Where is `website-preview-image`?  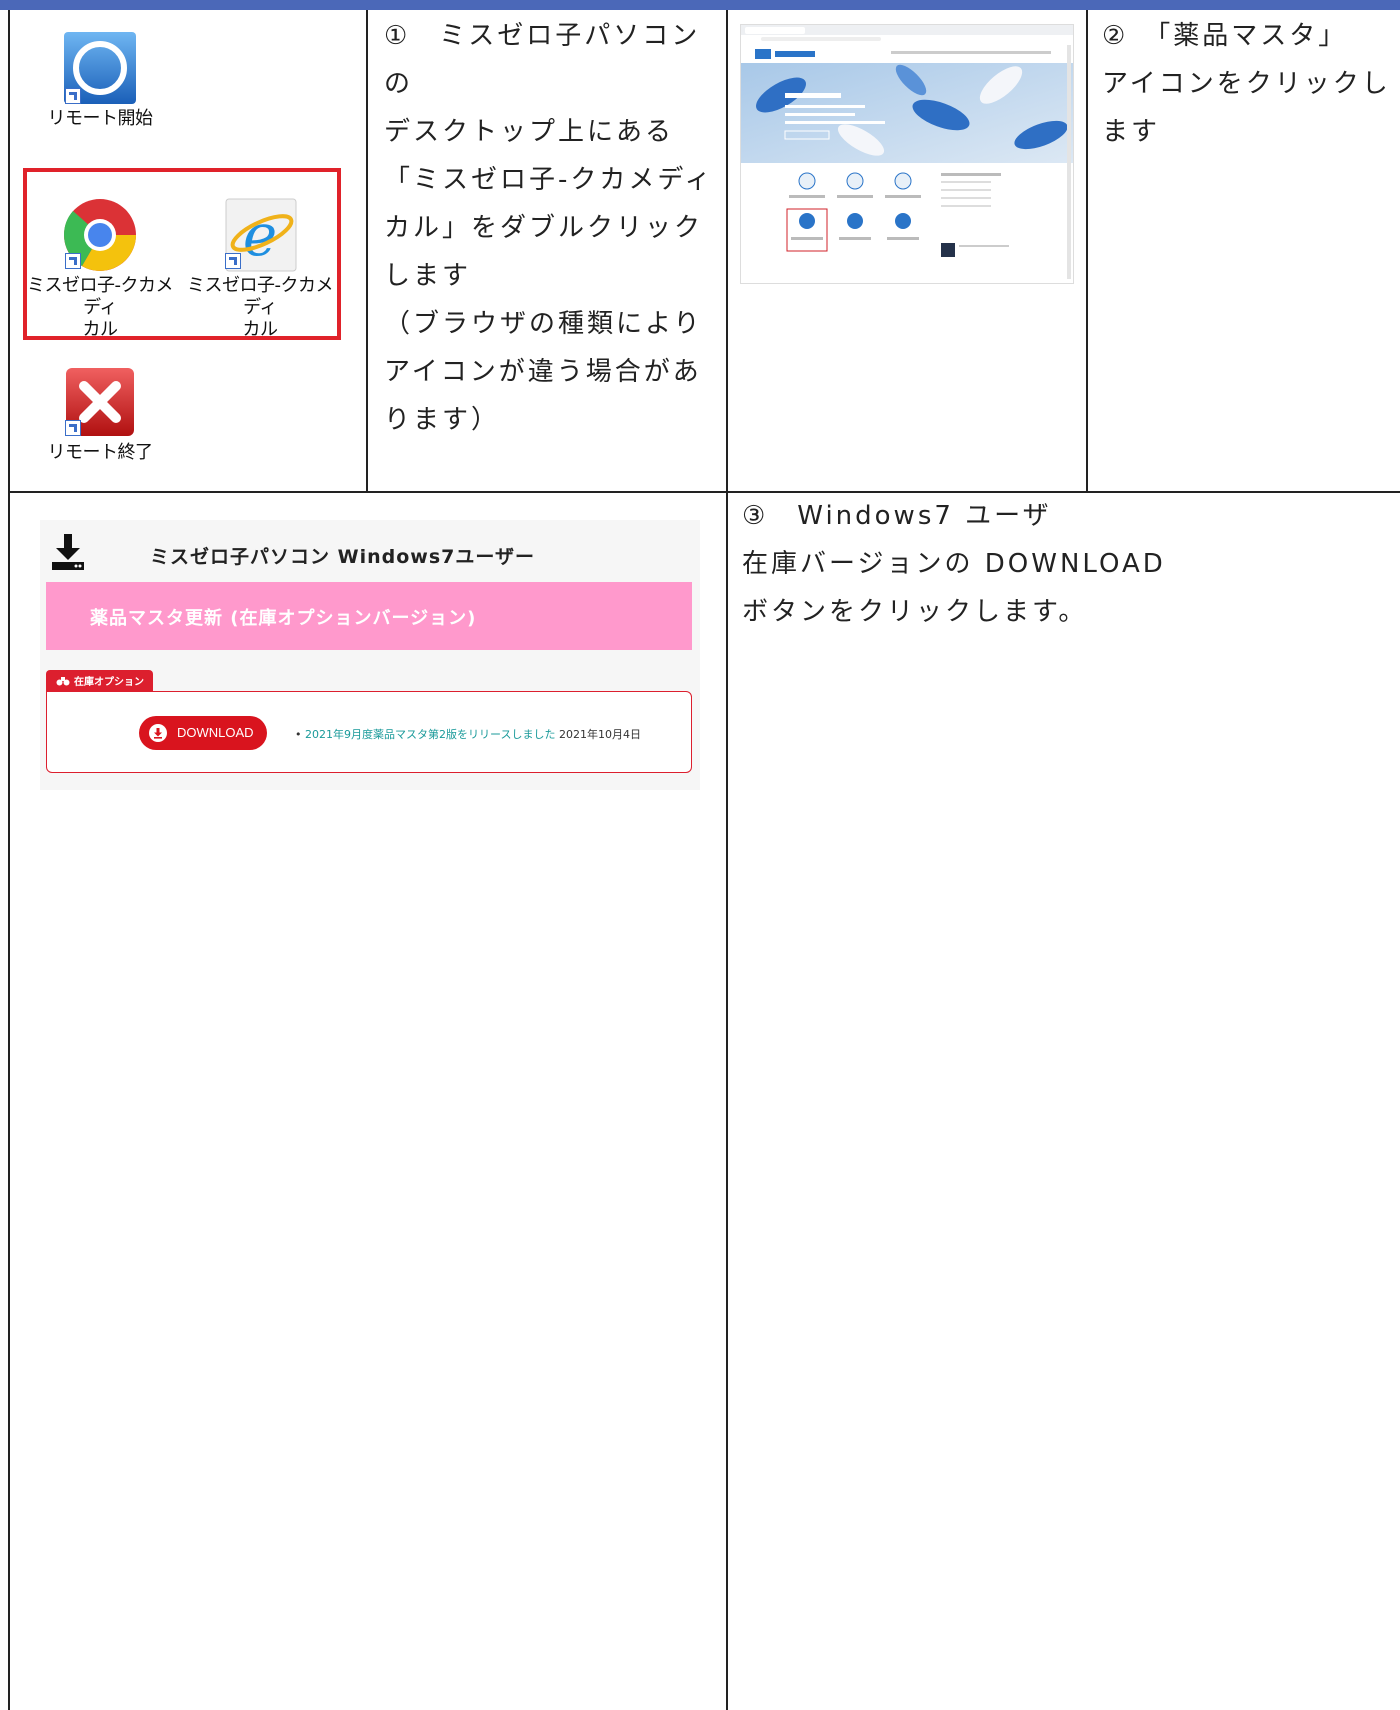
website-preview-image is located at coordinates (907, 152).